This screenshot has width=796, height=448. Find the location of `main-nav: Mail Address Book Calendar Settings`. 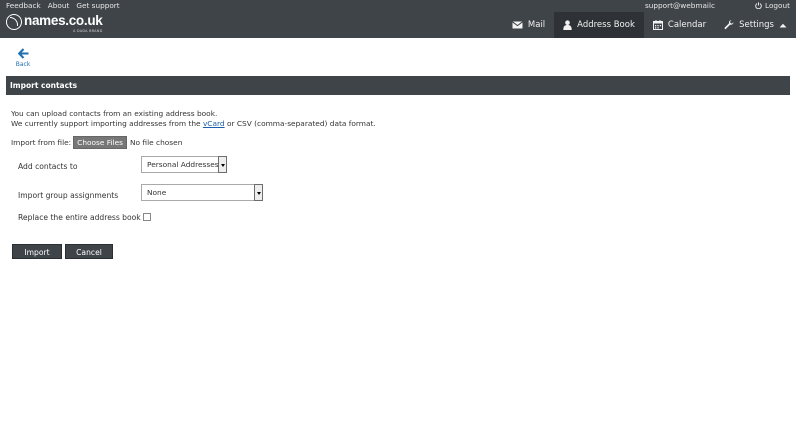

main-nav: Mail Address Book Calendar Settings is located at coordinates (649, 25).